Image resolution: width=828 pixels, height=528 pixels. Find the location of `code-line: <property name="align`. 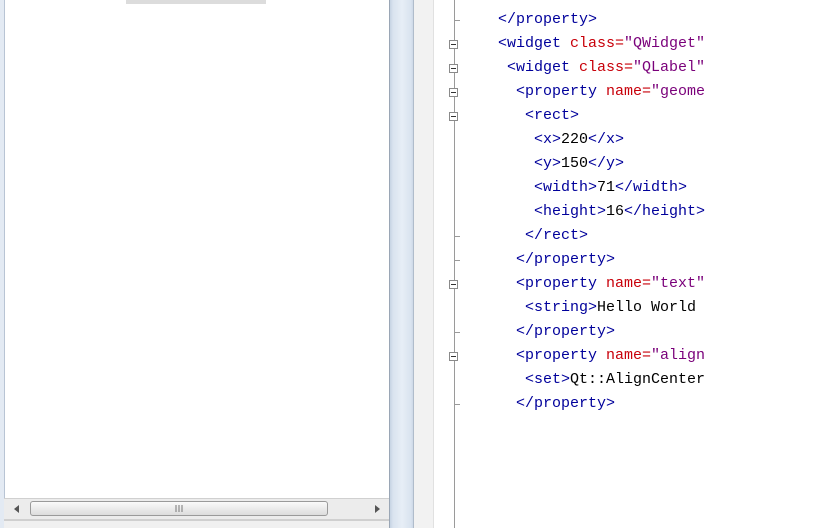

code-line: <property name="align is located at coordinates (610, 356).